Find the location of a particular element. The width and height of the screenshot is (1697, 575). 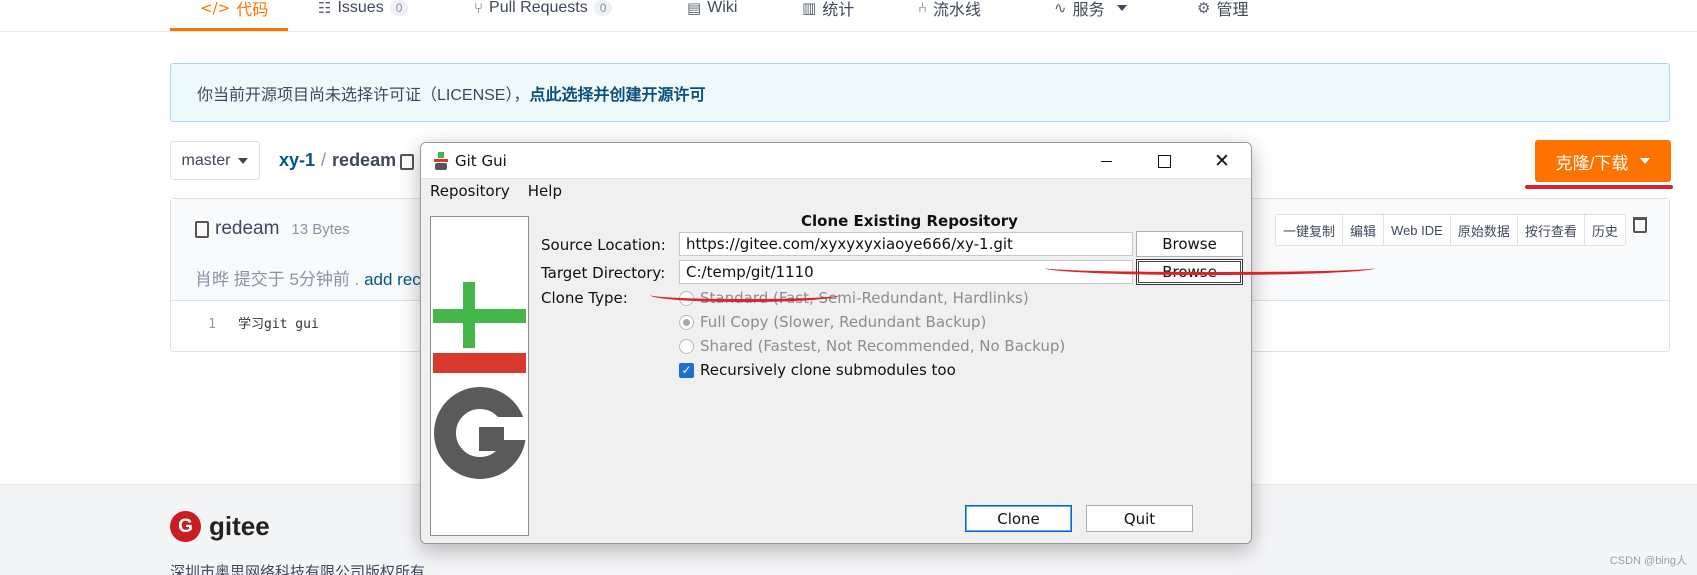

tab-pipeline-label: 流水线 is located at coordinates (957, 10).